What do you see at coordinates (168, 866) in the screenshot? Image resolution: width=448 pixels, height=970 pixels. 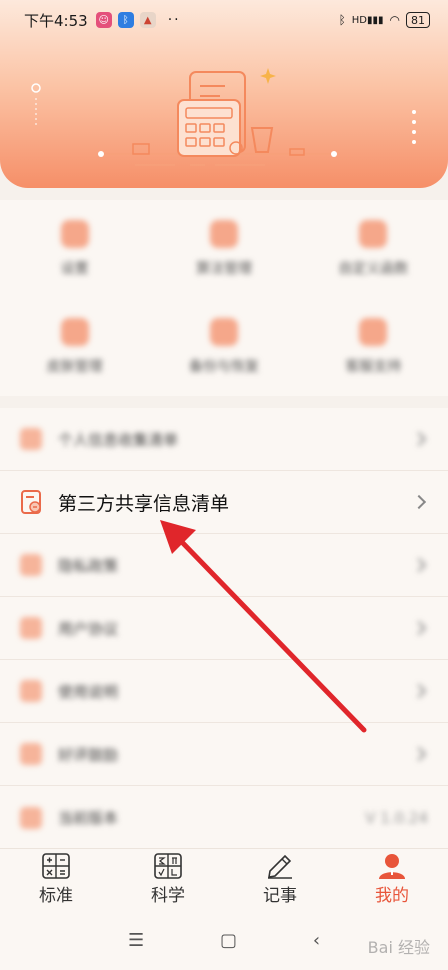 I see `scientific-calculator-icon` at bounding box center [168, 866].